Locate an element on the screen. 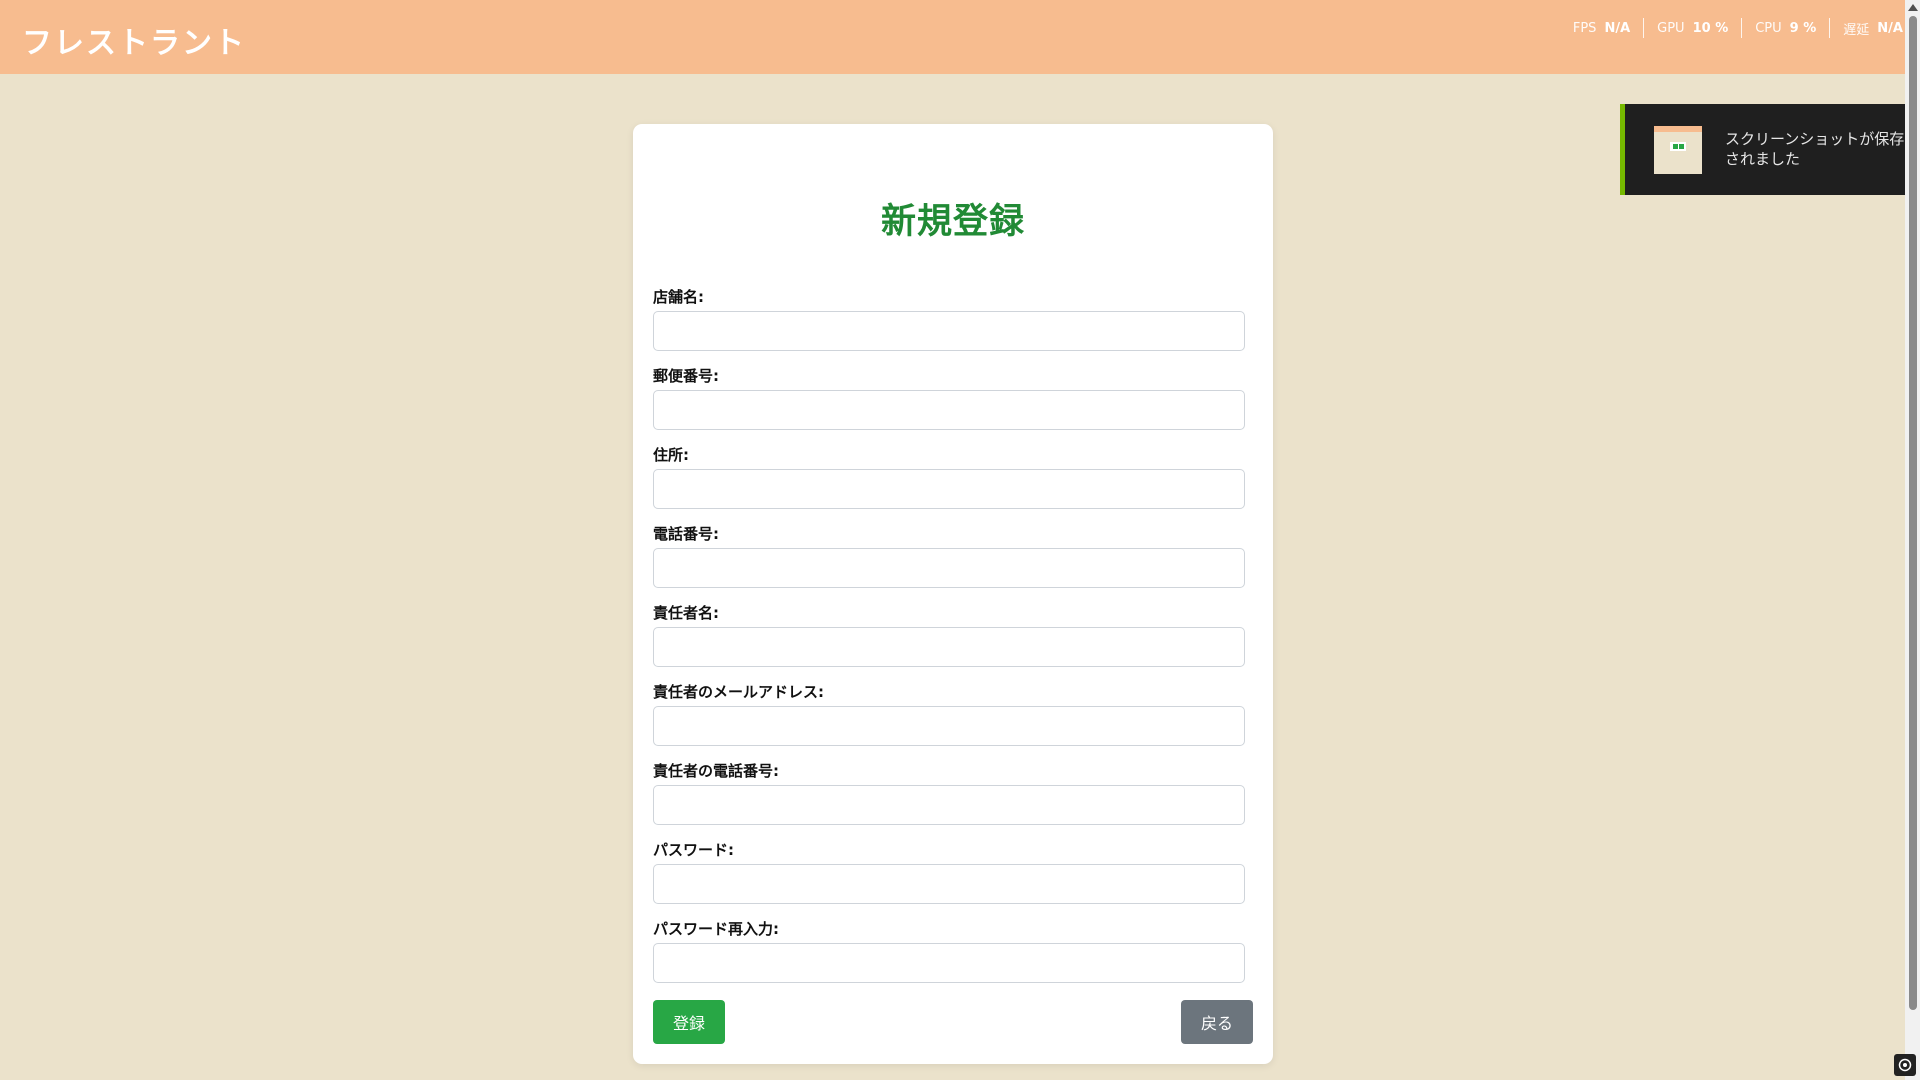 Image resolution: width=1920 pixels, height=1080 pixels. overlay-toggle-button is located at coordinates (1905, 1065).